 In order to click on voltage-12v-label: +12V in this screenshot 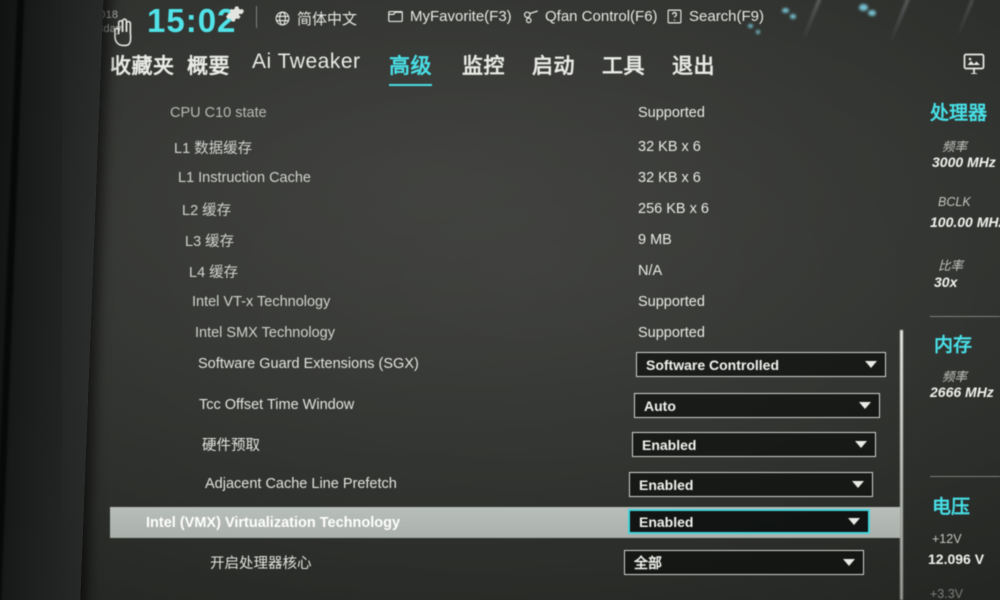, I will do `click(947, 539)`.